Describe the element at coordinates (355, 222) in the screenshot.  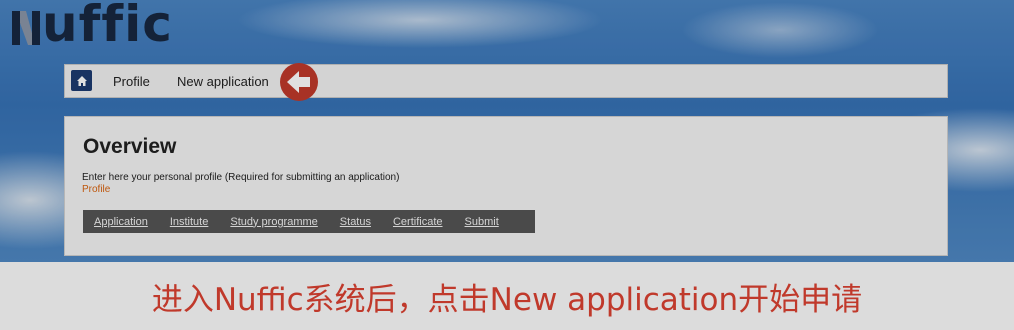
I see `step-status: Status` at that location.